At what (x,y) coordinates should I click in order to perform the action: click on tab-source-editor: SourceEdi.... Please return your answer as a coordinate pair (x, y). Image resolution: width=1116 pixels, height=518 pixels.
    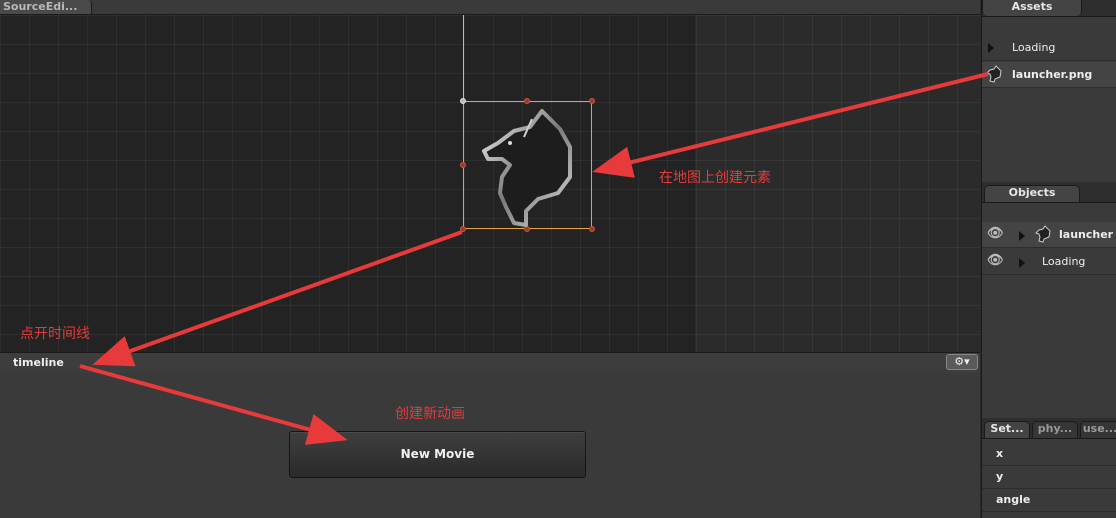
    Looking at the image, I should click on (46, 7).